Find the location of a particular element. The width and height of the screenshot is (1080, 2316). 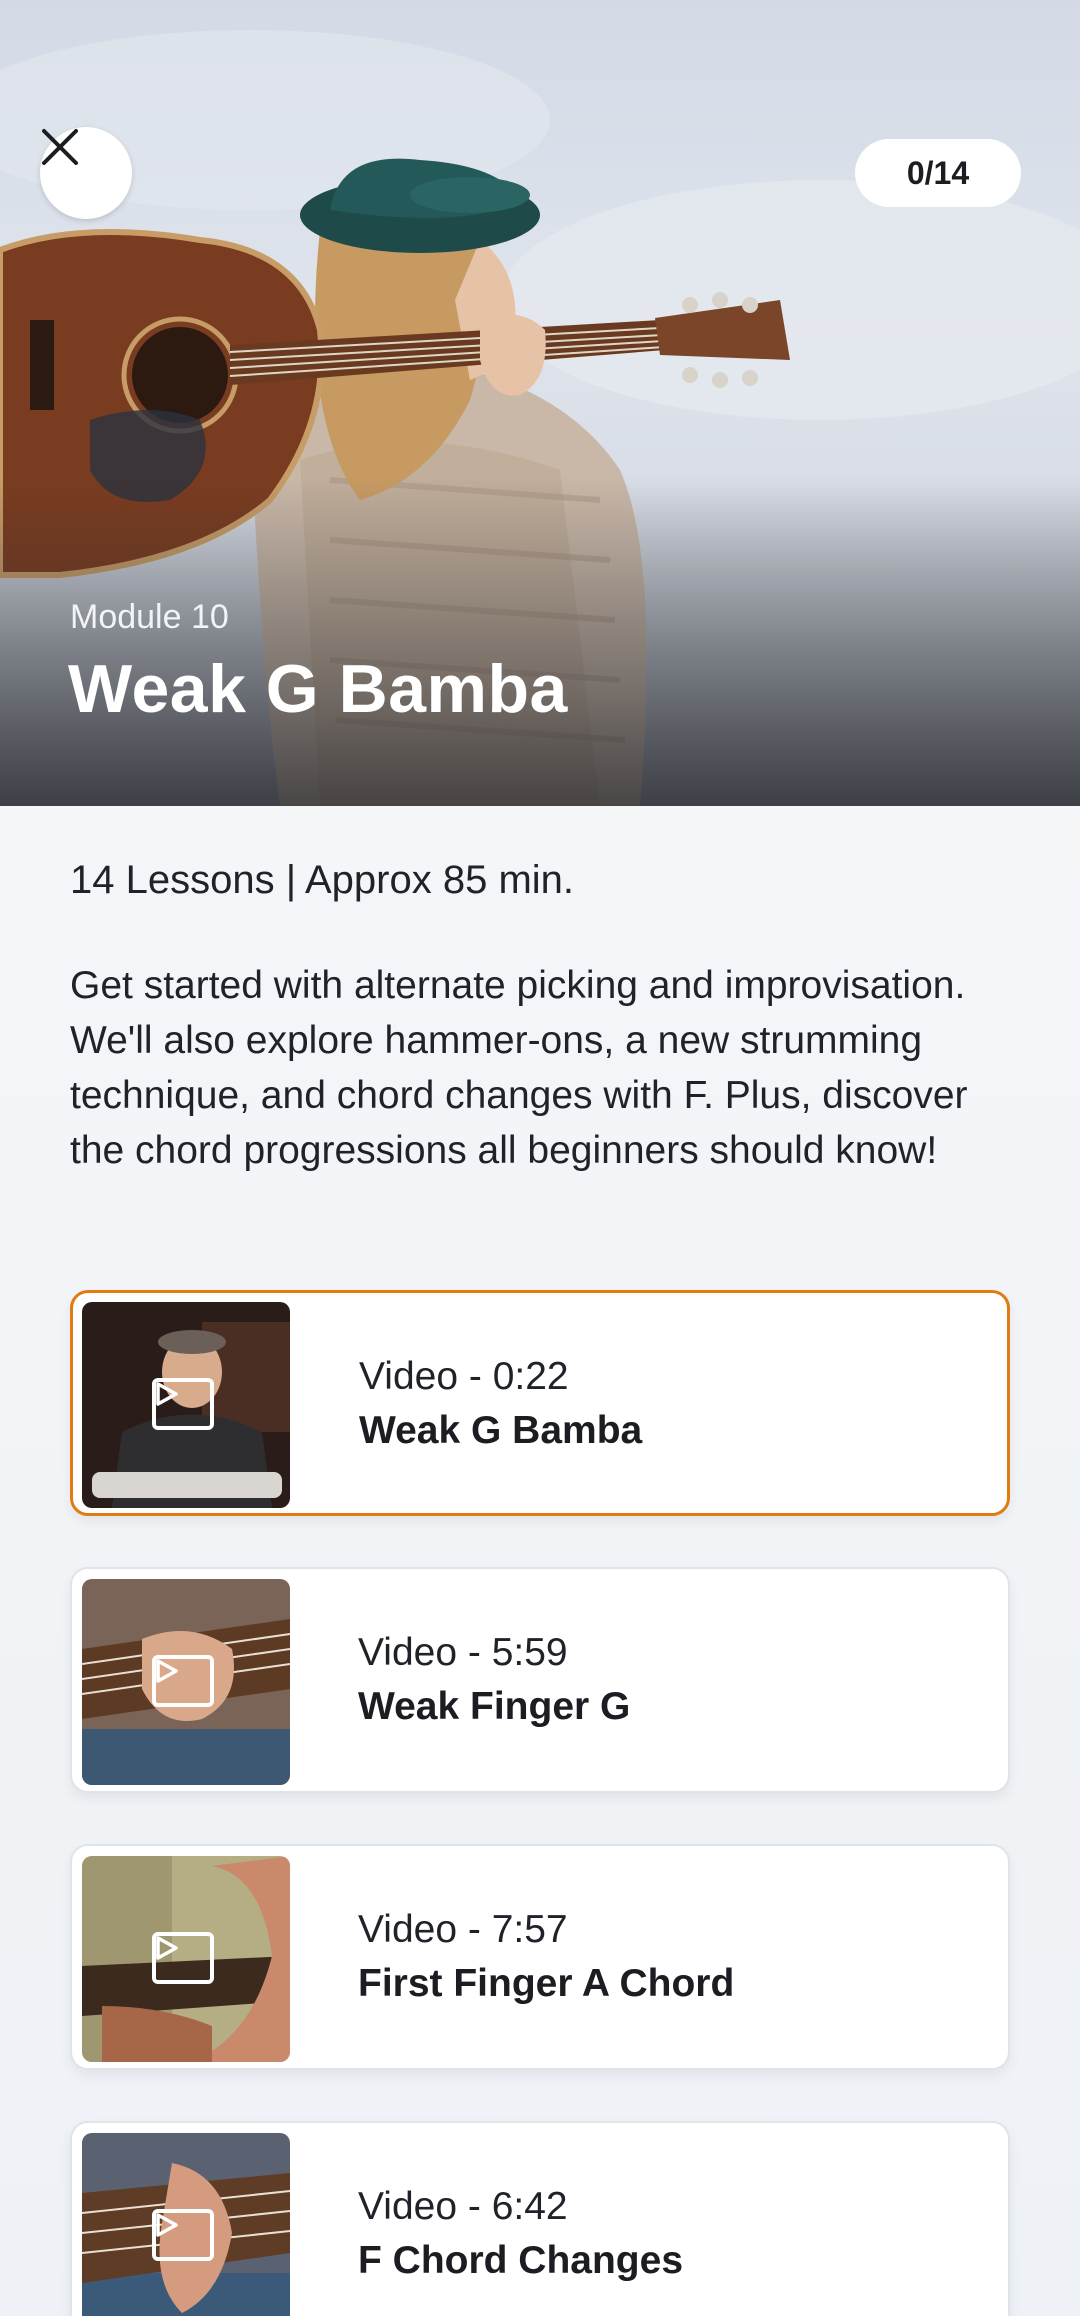

lesson-card: Video - 5:59 Weak Finger G is located at coordinates (540, 1680).